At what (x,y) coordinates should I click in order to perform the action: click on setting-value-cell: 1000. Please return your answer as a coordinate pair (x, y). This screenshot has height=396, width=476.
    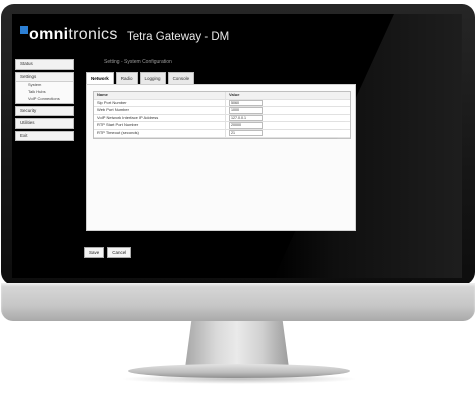
    Looking at the image, I should click on (288, 110).